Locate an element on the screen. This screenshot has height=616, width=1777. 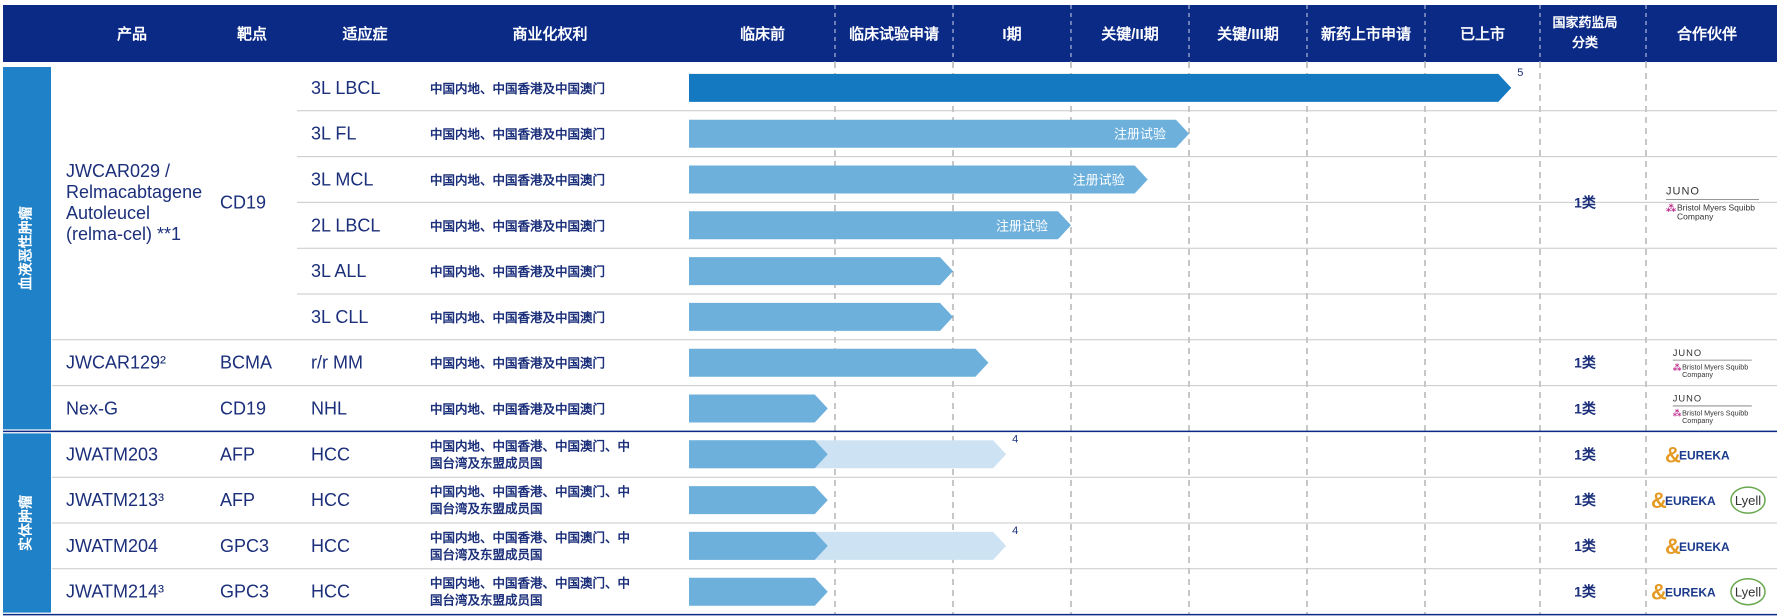
indication-label: 3L LBCL is located at coordinates (345, 88).